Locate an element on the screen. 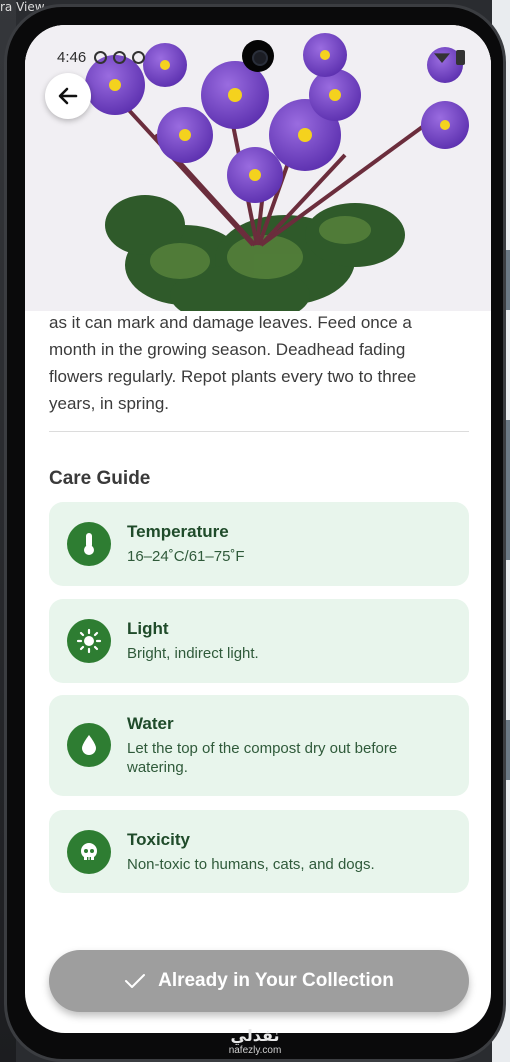 This screenshot has width=510, height=1062. watermark: نفذلي nafezly.com is located at coordinates (255, 1041).